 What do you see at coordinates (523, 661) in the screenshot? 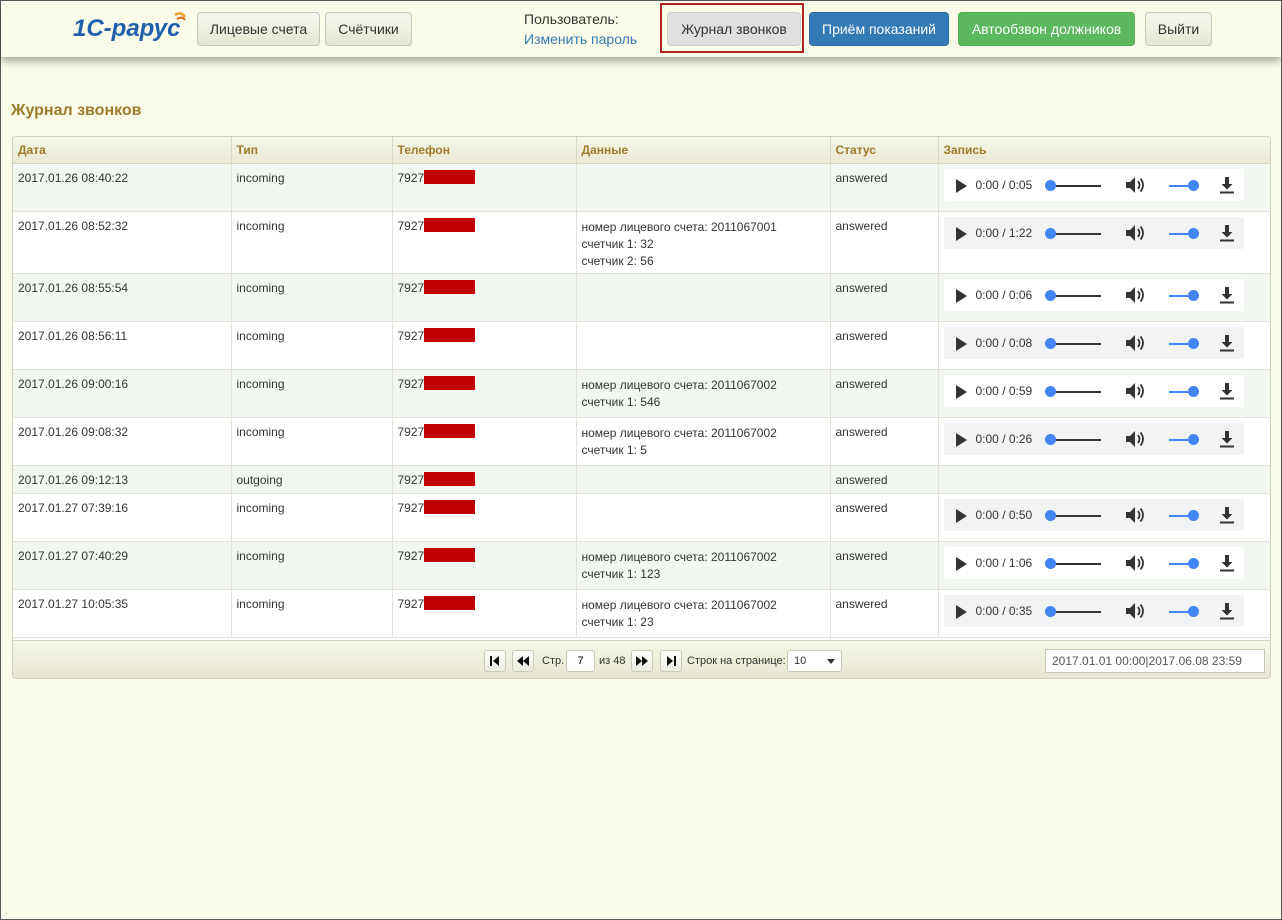
I see `prev-page-button` at bounding box center [523, 661].